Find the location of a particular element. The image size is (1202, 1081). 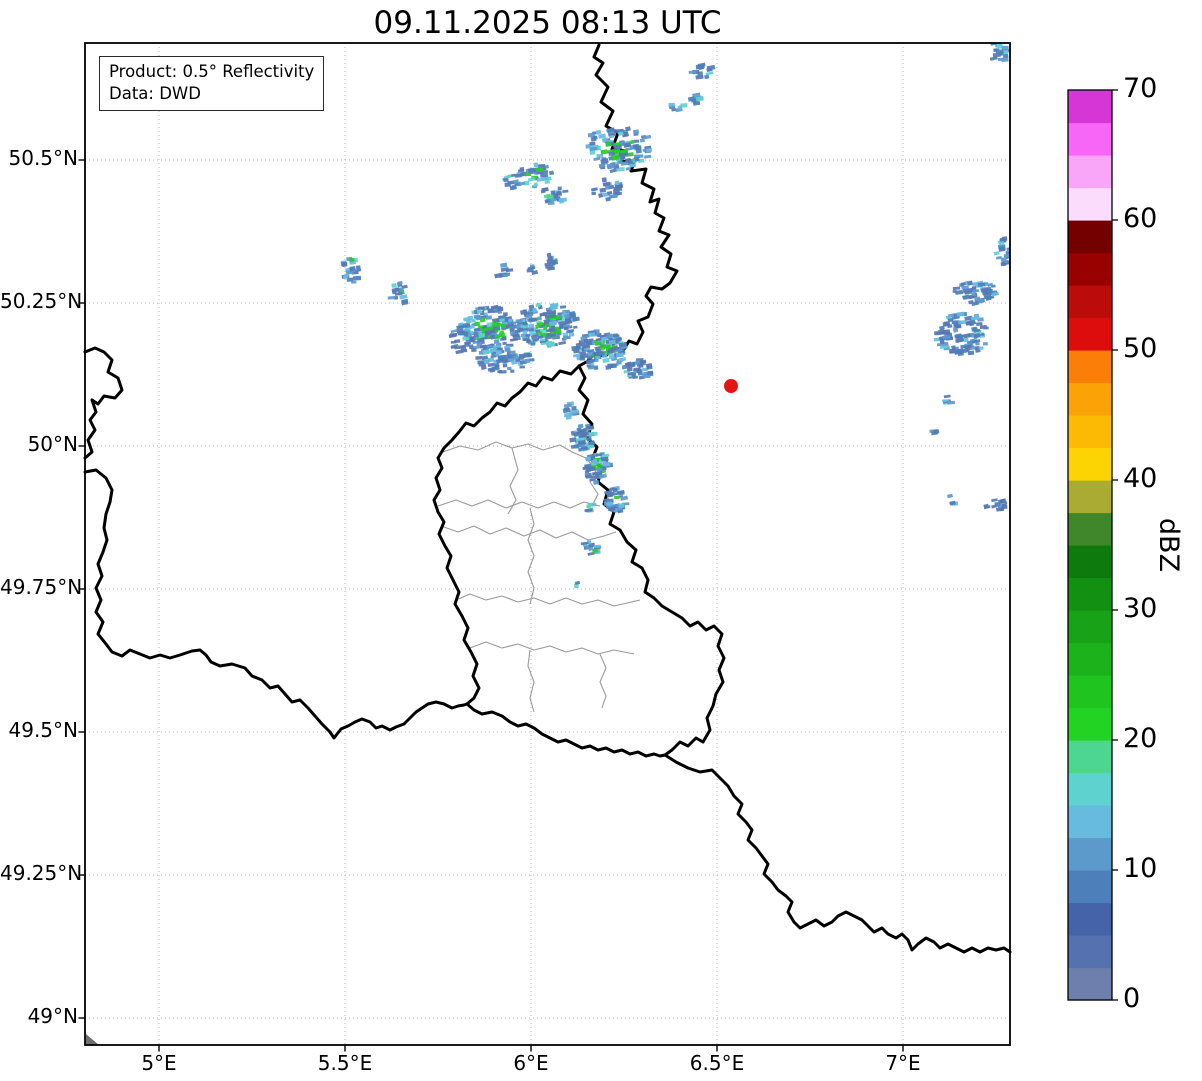

border-france-germany is located at coordinates (837, 853).